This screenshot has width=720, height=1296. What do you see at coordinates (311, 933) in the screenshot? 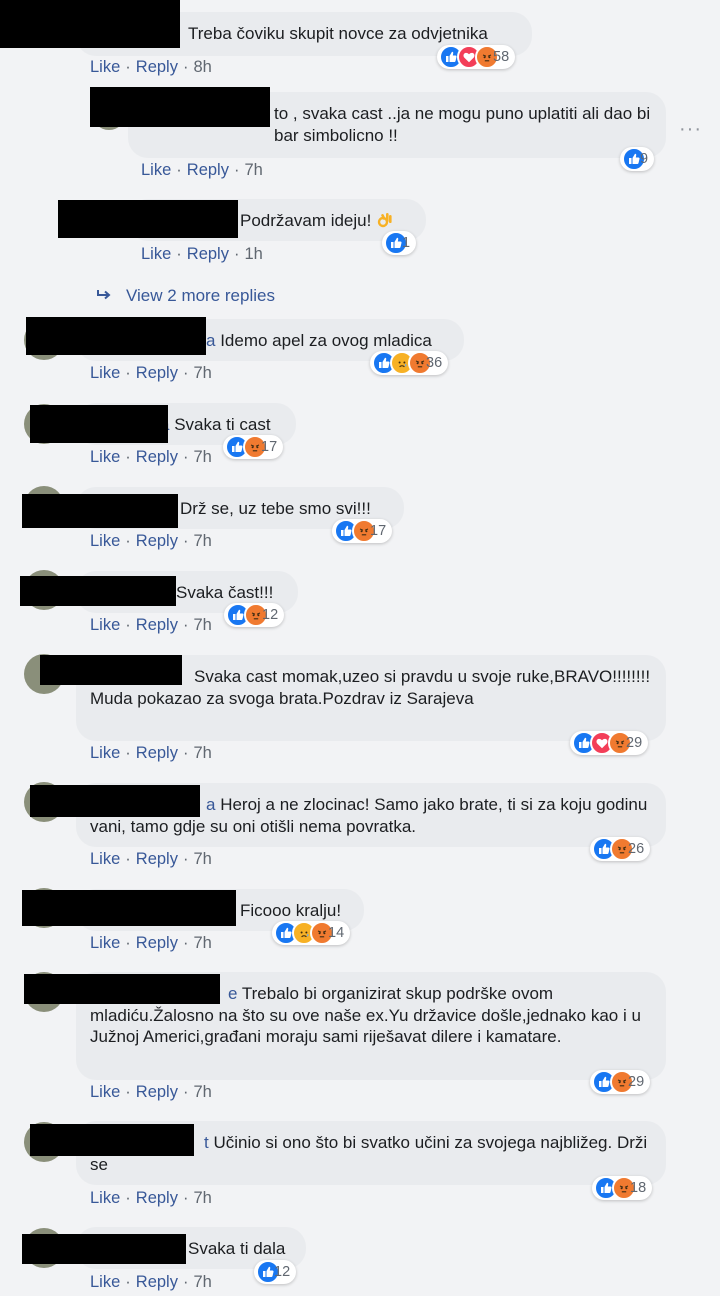
I see `reaction-summary: 14` at bounding box center [311, 933].